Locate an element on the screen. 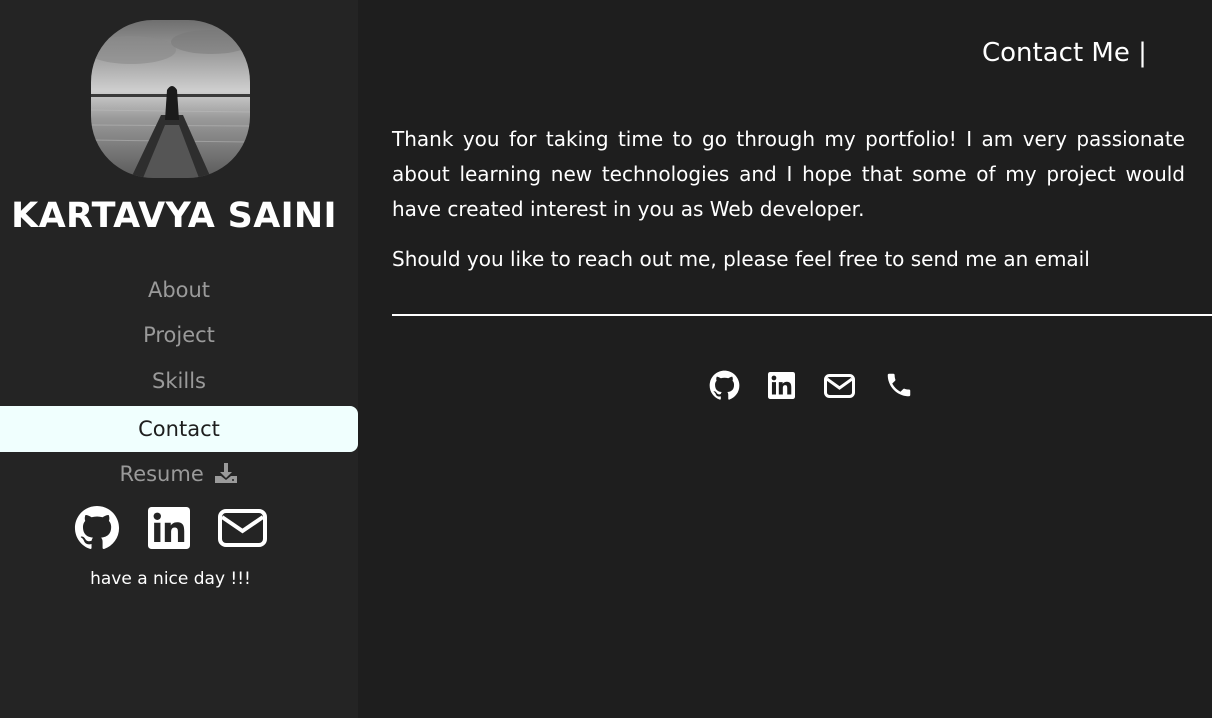  nav-item-project: Project is located at coordinates (179, 335).